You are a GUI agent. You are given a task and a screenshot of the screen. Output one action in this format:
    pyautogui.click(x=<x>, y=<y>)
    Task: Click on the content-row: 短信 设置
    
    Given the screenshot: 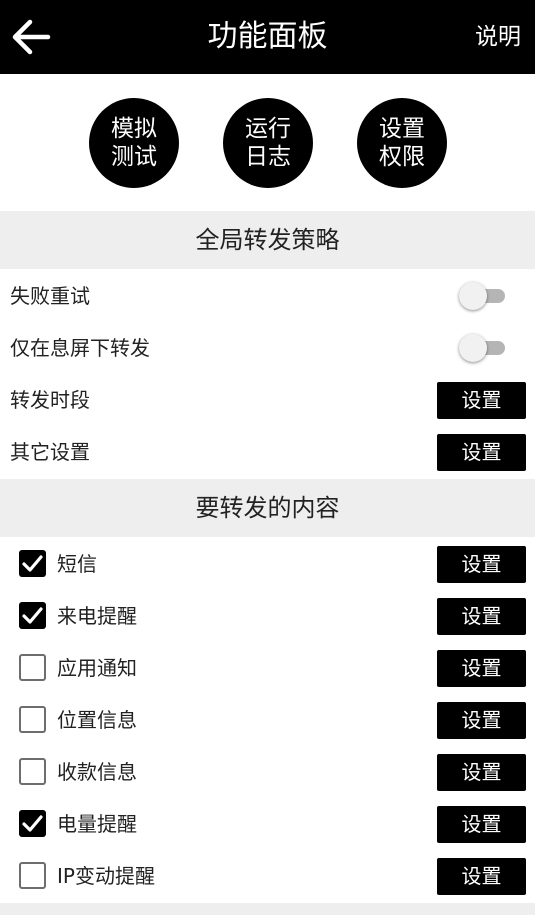 What is the action you would take?
    pyautogui.click(x=267, y=564)
    